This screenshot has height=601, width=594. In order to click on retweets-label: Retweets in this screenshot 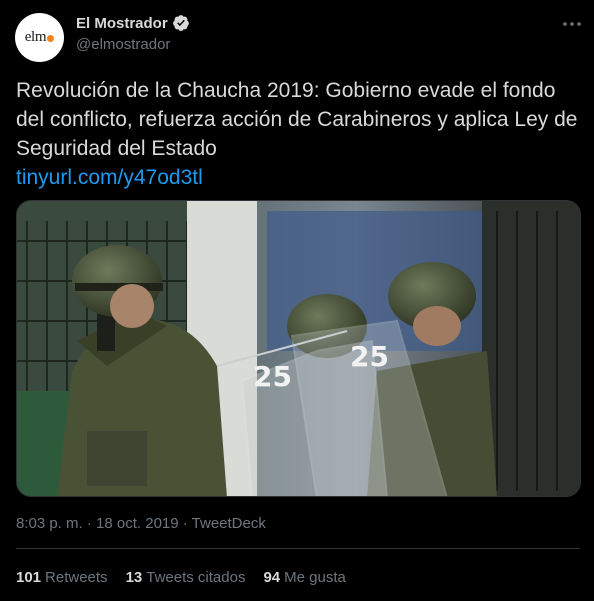, I will do `click(76, 577)`.